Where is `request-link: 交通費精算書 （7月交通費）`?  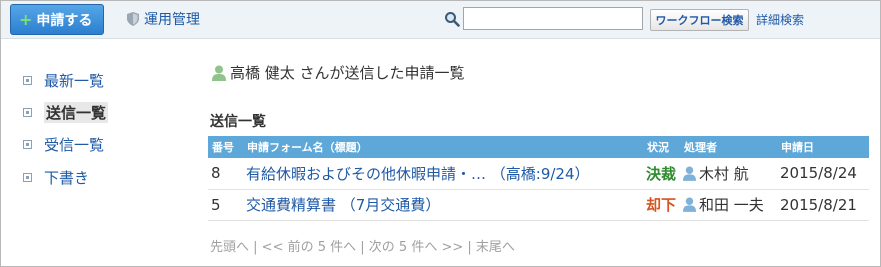 request-link: 交通費精算書 （7月交通費） is located at coordinates (443, 205).